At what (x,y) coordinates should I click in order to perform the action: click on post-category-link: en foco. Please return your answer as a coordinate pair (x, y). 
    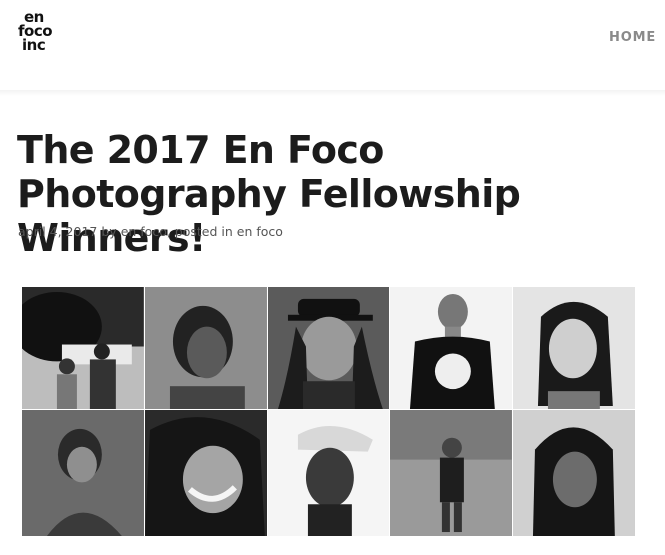
    Looking at the image, I should click on (260, 231).